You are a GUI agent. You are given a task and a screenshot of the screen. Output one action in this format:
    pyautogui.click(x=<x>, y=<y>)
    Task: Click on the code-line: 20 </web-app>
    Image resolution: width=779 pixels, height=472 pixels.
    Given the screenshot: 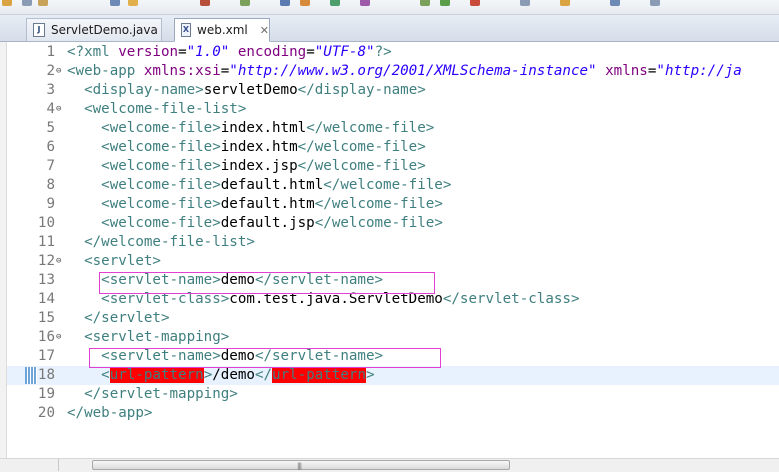 What is the action you would take?
    pyautogui.click(x=393, y=413)
    